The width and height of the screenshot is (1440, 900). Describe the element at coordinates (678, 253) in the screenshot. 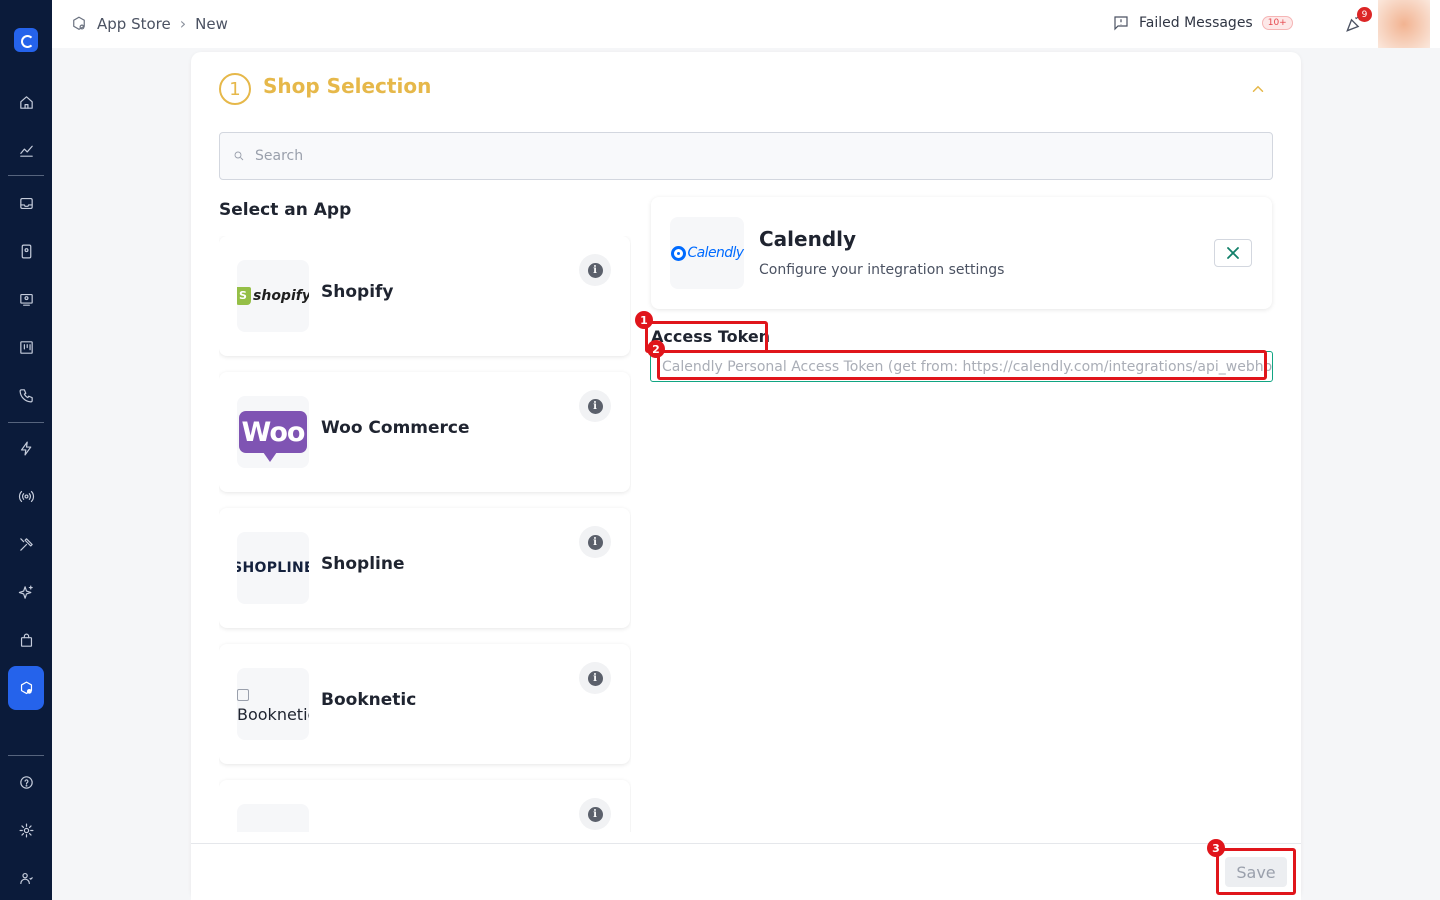

I see `calendly-mark` at that location.